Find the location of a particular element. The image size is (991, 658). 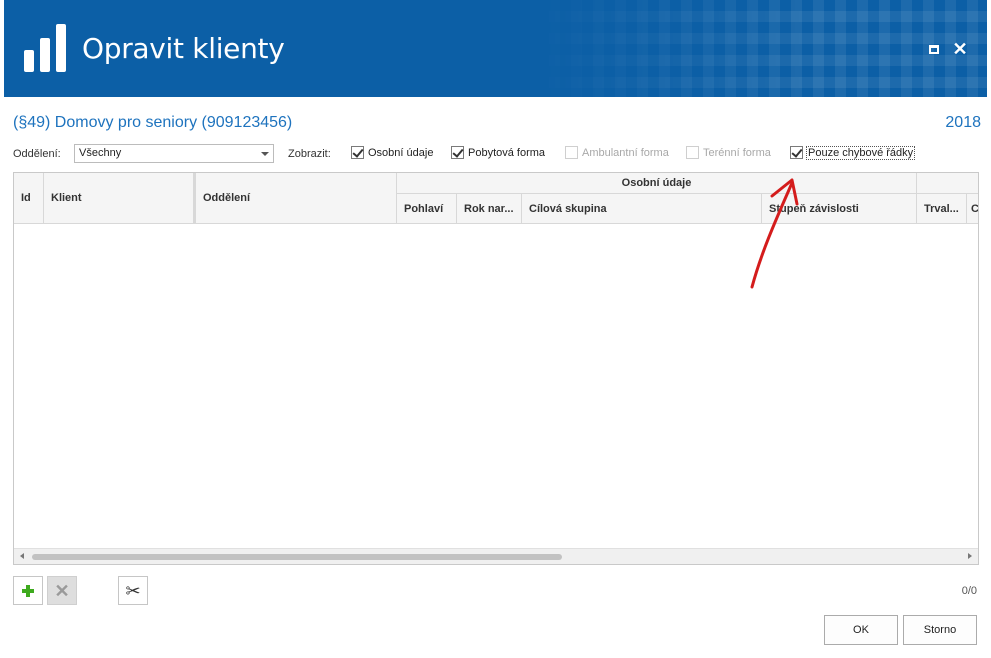

column-group-personal-data: Osobní údaje is located at coordinates (657, 183).